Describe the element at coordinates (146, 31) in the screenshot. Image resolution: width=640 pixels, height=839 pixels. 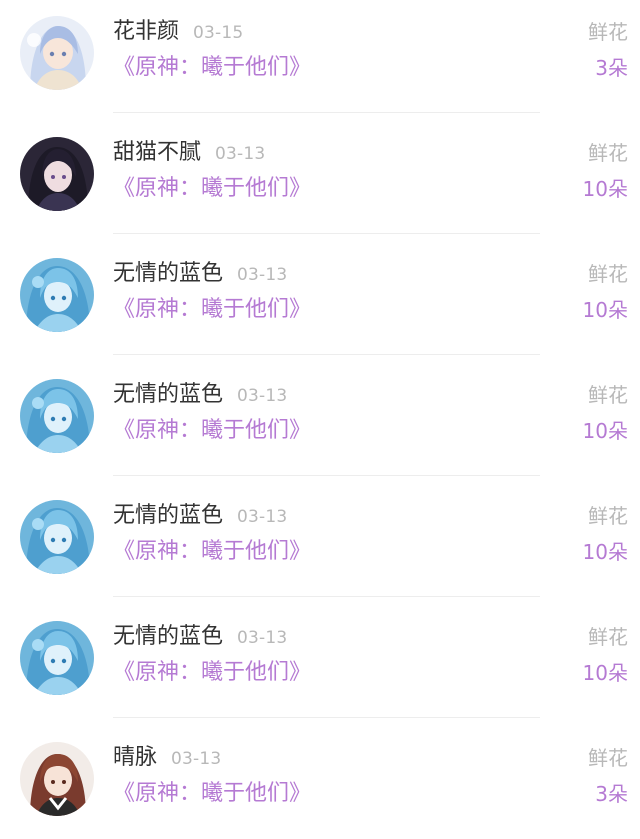
I see `username: 花非颜` at that location.